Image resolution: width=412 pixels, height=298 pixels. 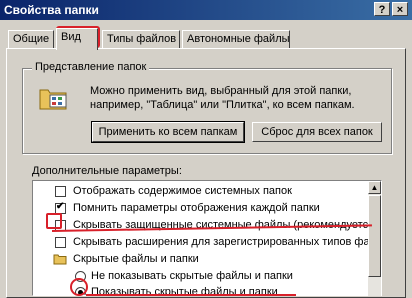 I want to click on tab-offline-files: Автономные файлы, so click(x=236, y=39).